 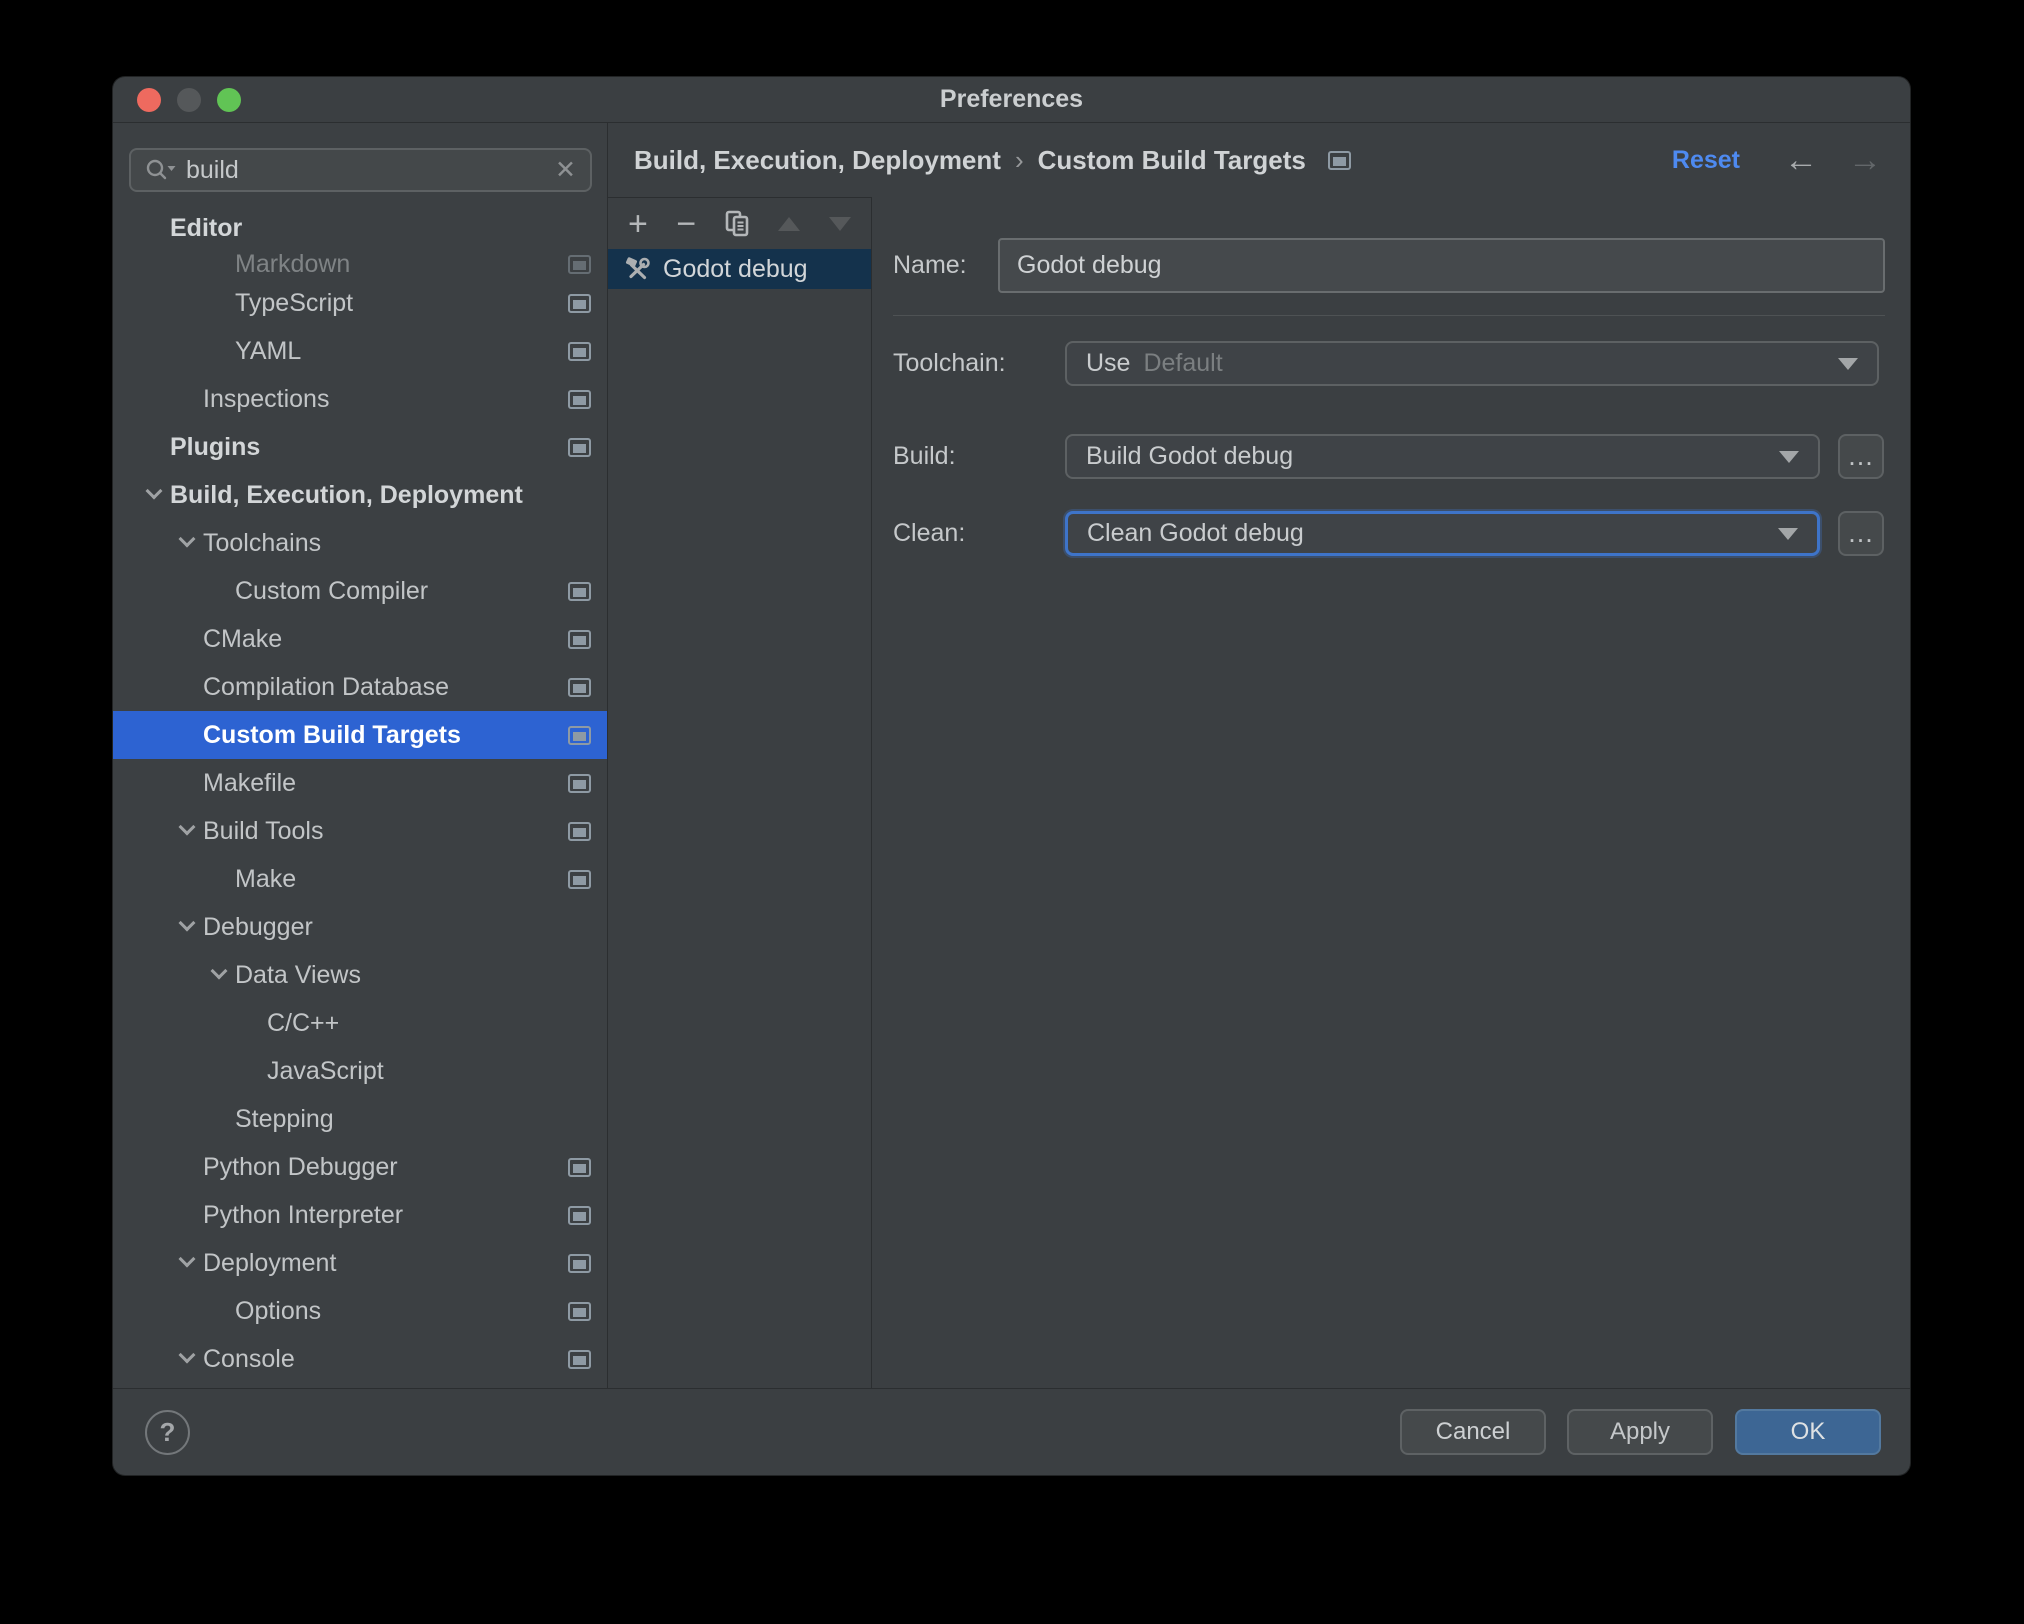 What do you see at coordinates (360, 1263) in the screenshot?
I see `tree-item-deployment: Deployment` at bounding box center [360, 1263].